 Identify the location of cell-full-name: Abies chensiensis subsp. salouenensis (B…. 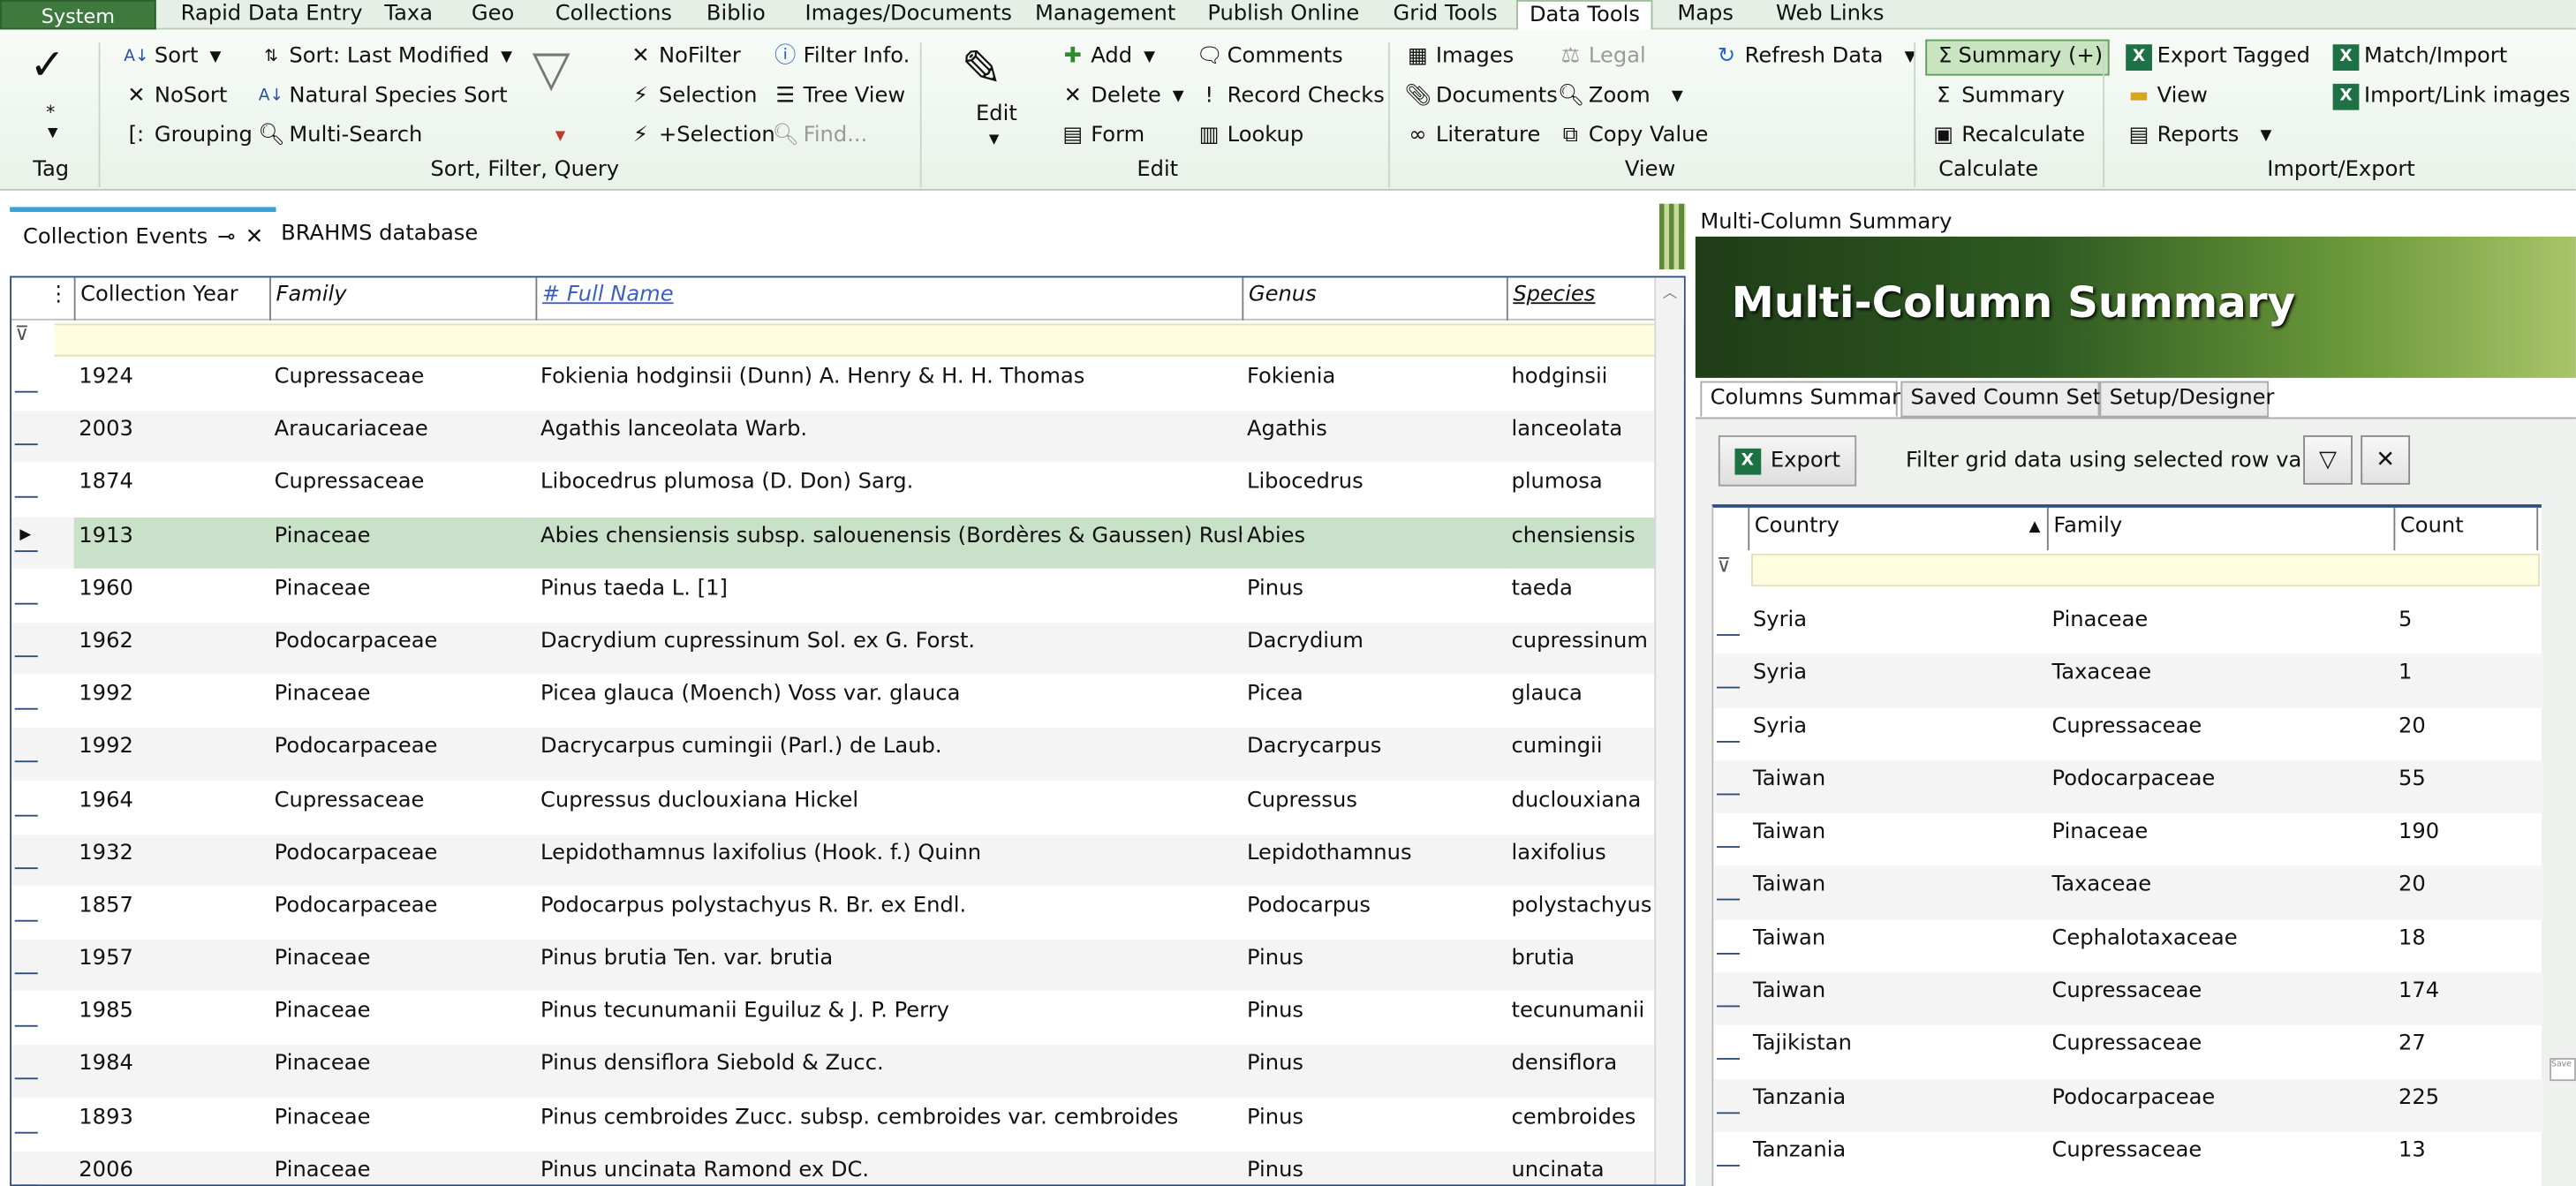
(889, 542).